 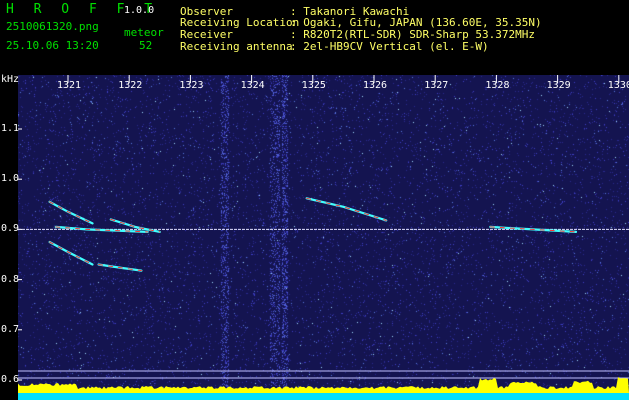 What do you see at coordinates (10, 79) in the screenshot?
I see `y-axis-unit: kHz` at bounding box center [10, 79].